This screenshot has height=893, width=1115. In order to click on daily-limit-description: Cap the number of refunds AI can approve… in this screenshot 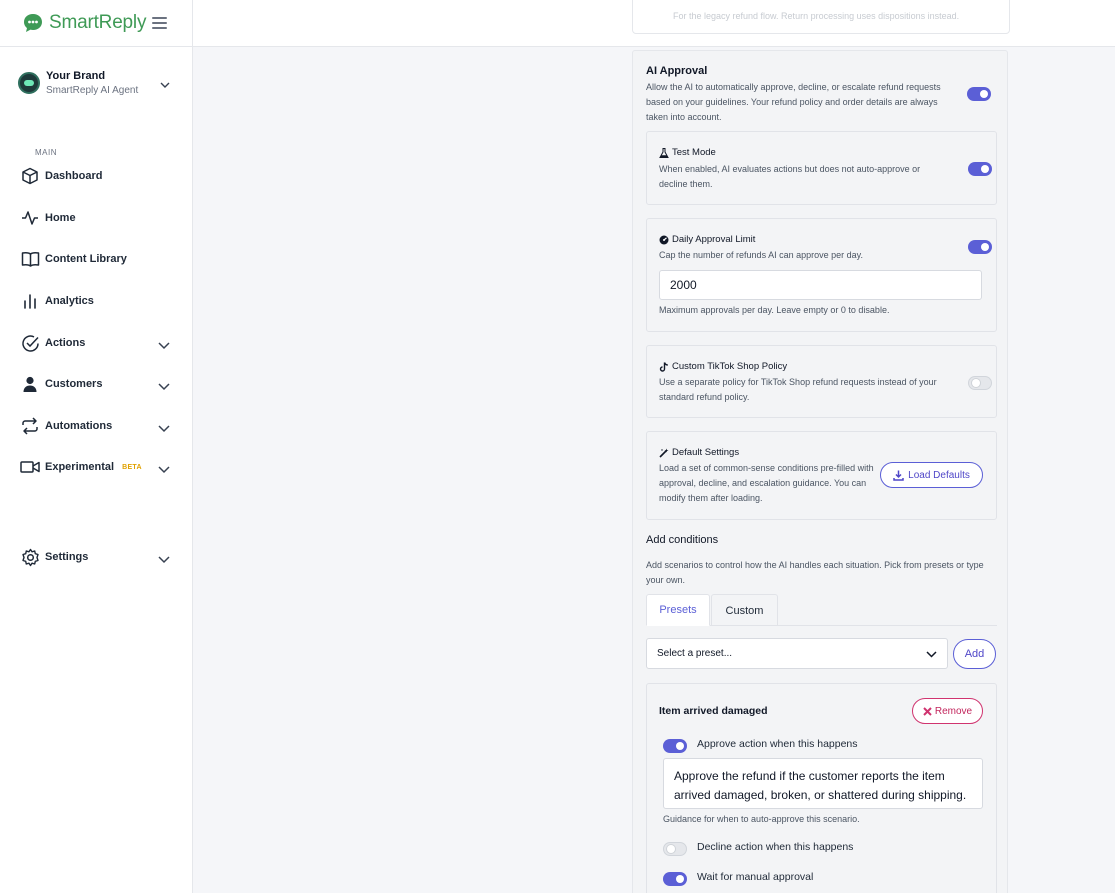, I will do `click(761, 255)`.